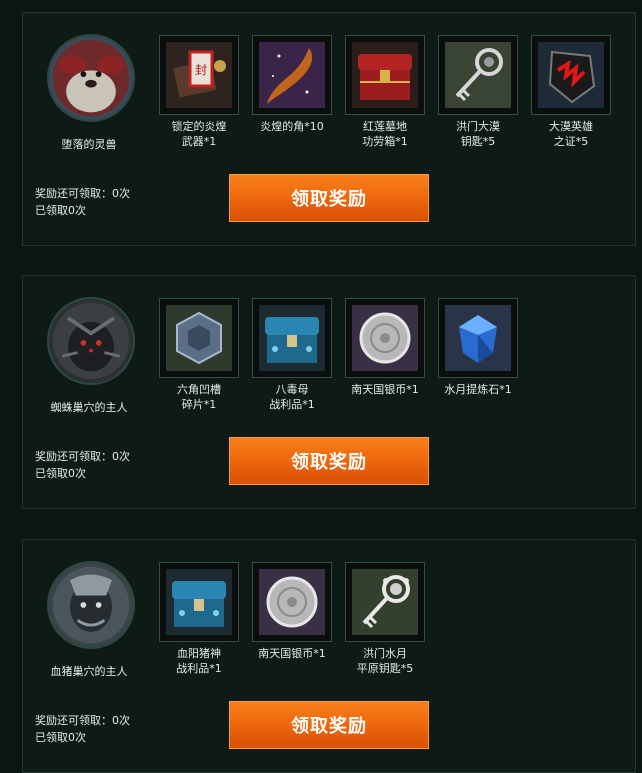 This screenshot has height=773, width=642. What do you see at coordinates (385, 75) in the screenshot?
I see `red-chest-icon` at bounding box center [385, 75].